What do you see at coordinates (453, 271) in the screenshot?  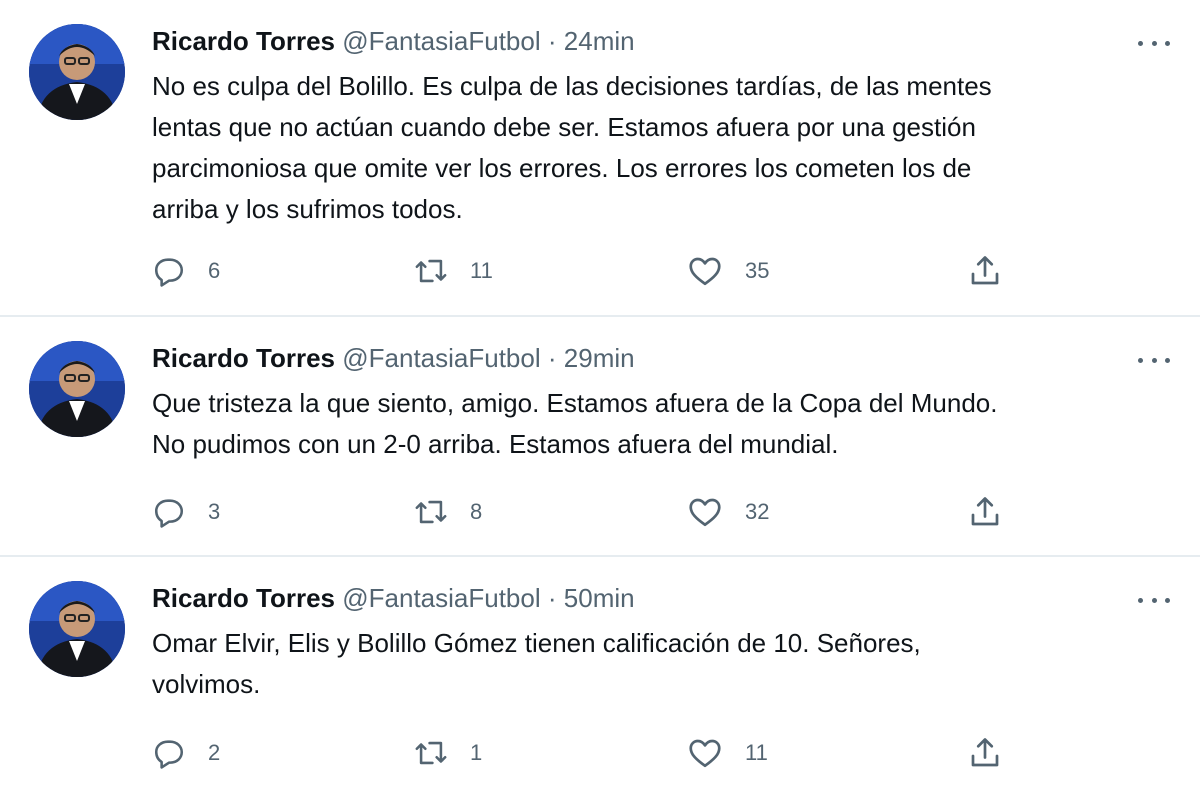 I see `retweet-button: 11` at bounding box center [453, 271].